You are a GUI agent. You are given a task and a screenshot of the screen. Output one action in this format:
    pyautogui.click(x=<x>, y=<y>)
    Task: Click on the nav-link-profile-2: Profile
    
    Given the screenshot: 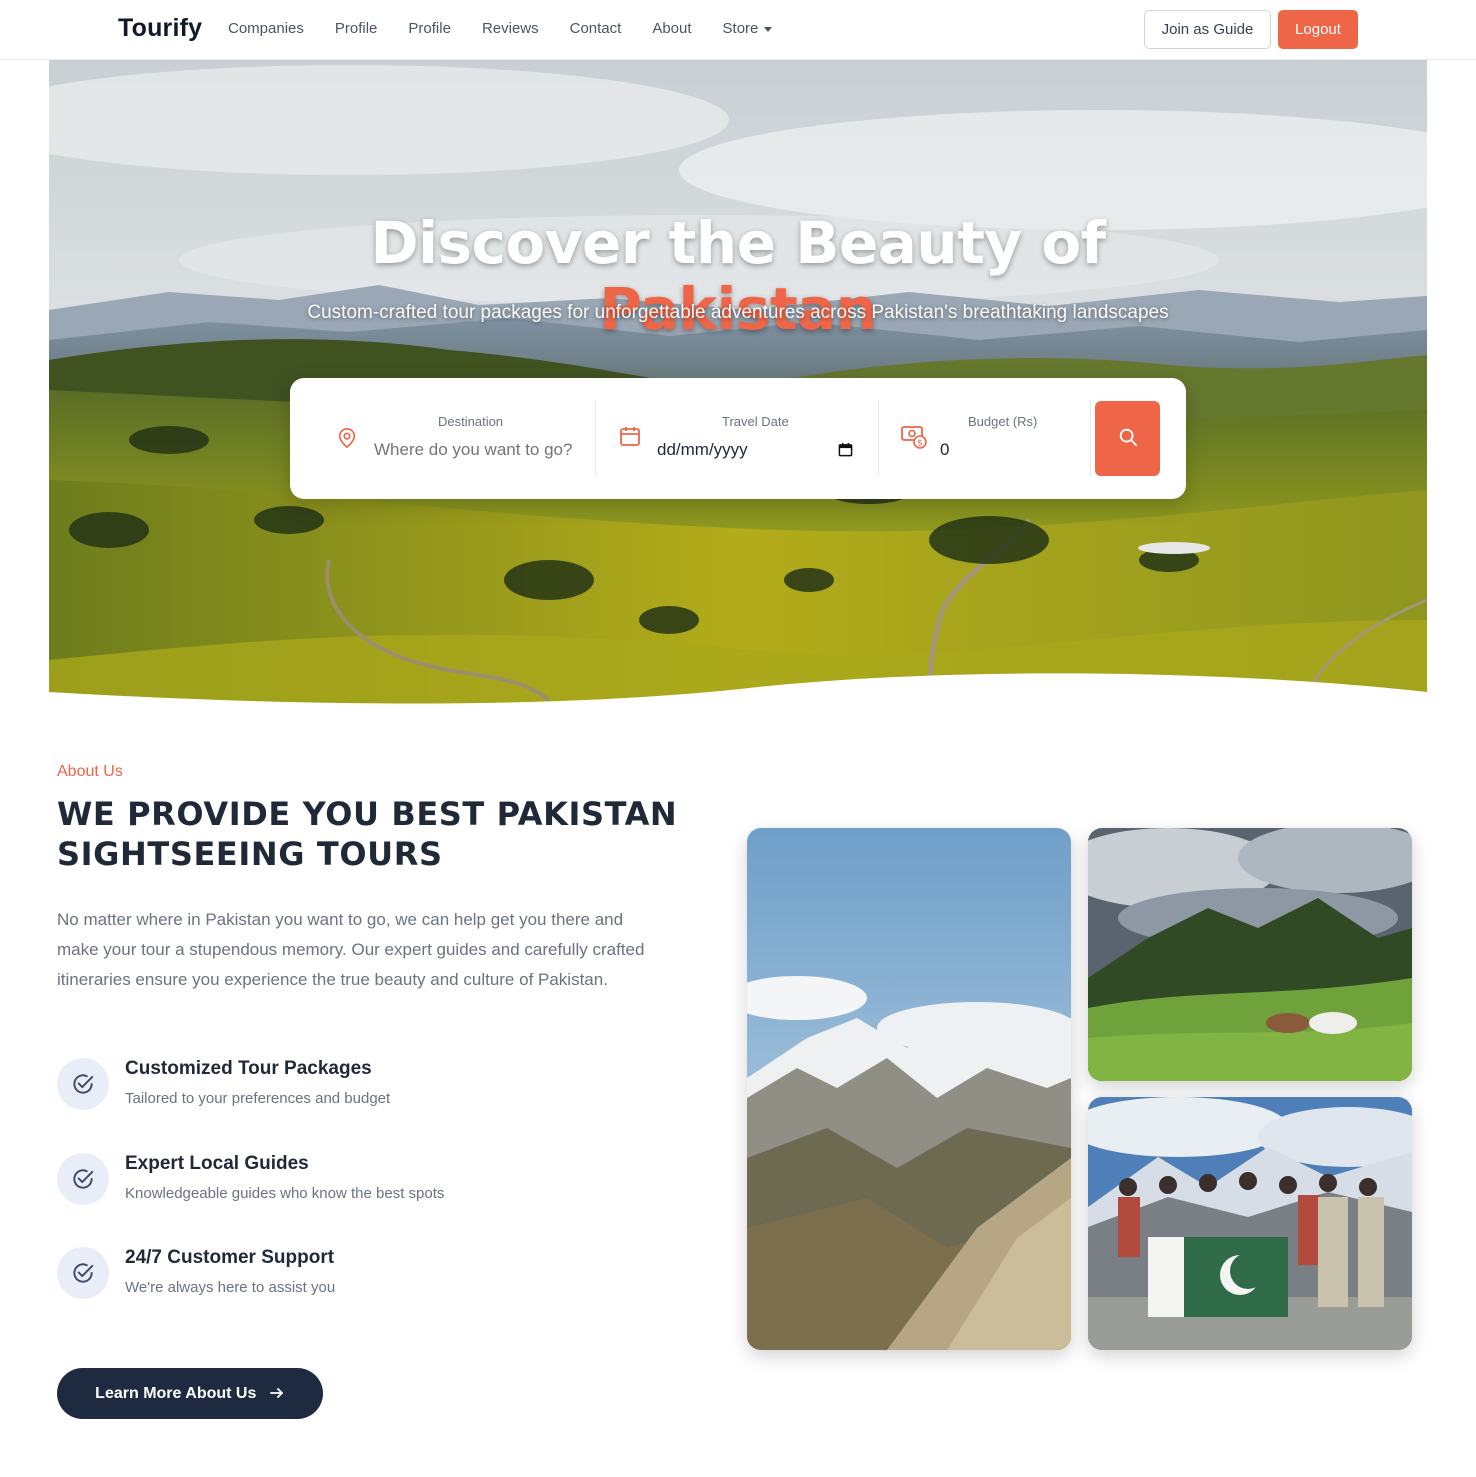 What is the action you would take?
    pyautogui.click(x=429, y=28)
    